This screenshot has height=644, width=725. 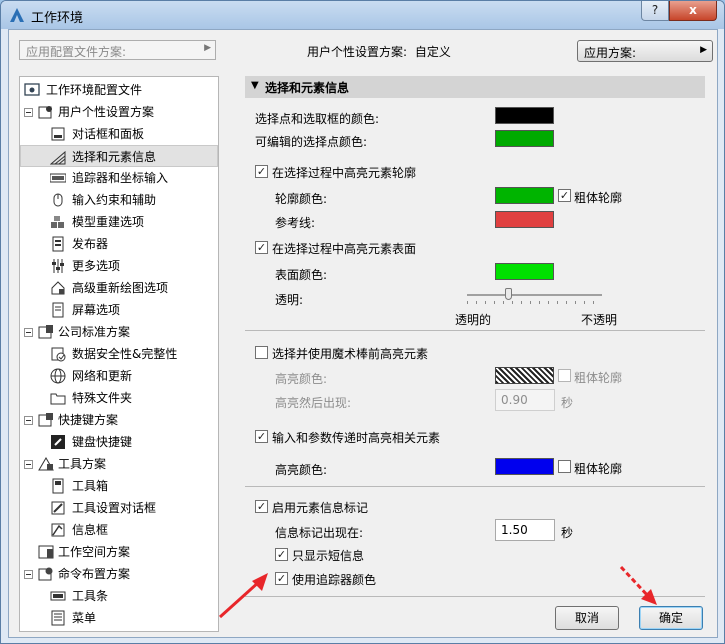 What do you see at coordinates (88, 420) in the screenshot?
I see `tree-item-label: 快捷键方案` at bounding box center [88, 420].